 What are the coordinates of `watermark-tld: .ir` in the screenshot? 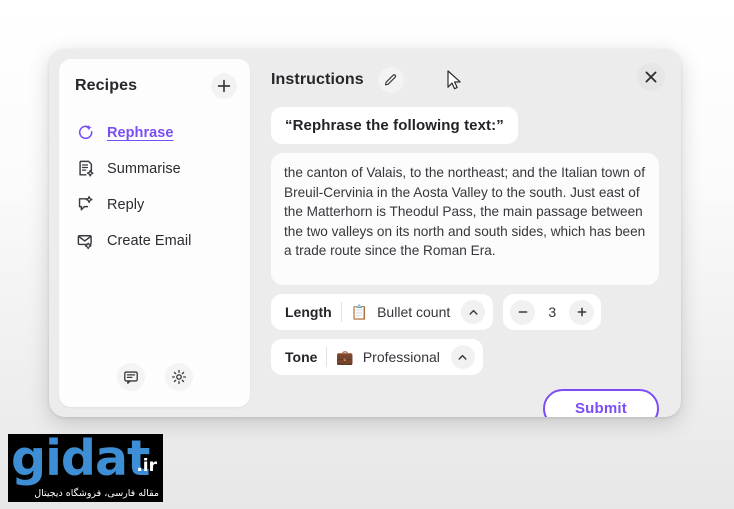 It's located at (146, 466).